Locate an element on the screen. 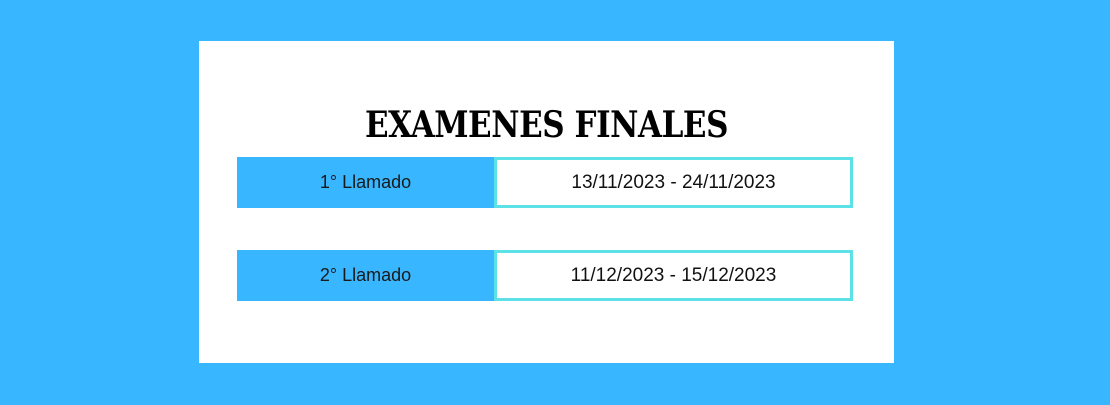 This screenshot has width=1110, height=405. call-dates: 11/12/2023 - 15/12/2023 is located at coordinates (673, 275).